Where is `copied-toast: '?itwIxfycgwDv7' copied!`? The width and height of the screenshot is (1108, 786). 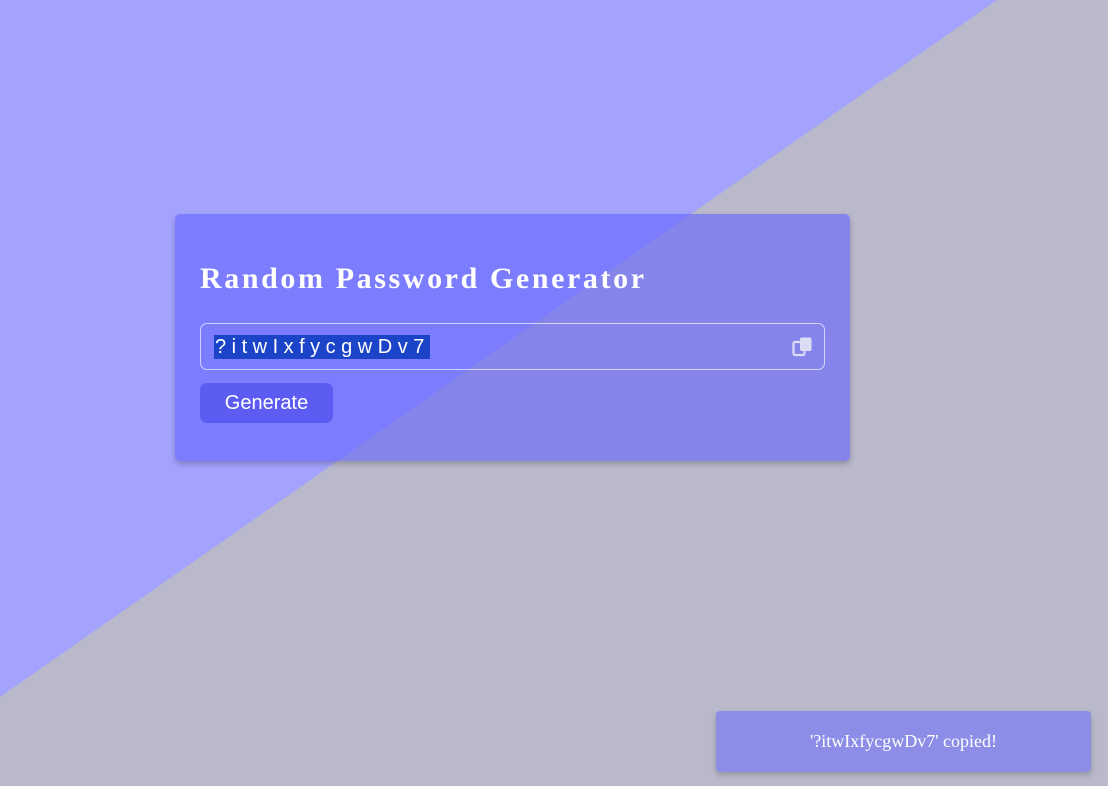 copied-toast: '?itwIxfycgwDv7' copied! is located at coordinates (903, 741).